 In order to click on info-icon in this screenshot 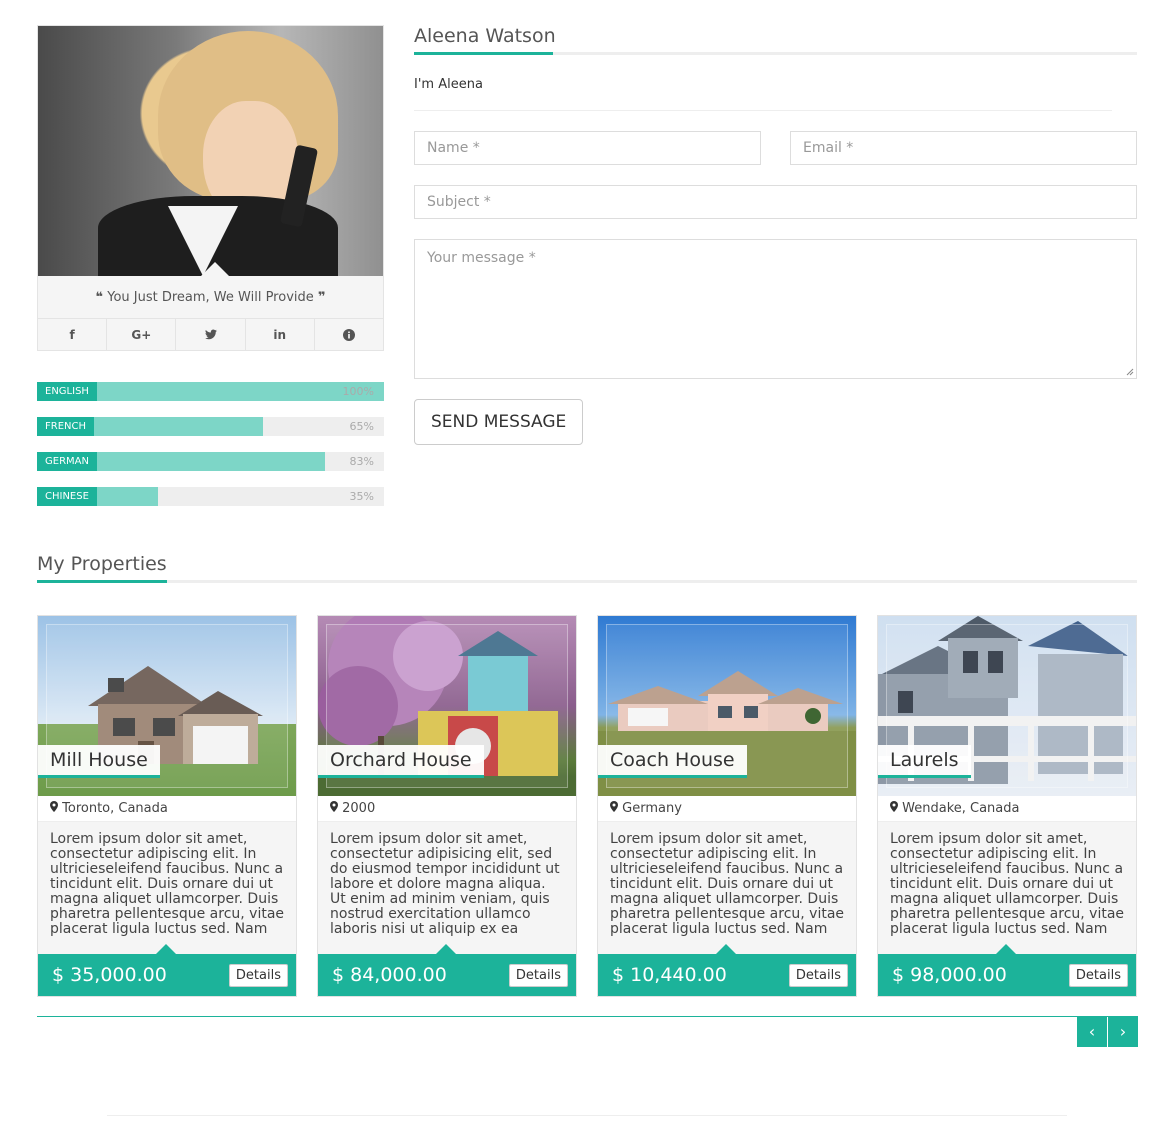, I will do `click(349, 334)`.